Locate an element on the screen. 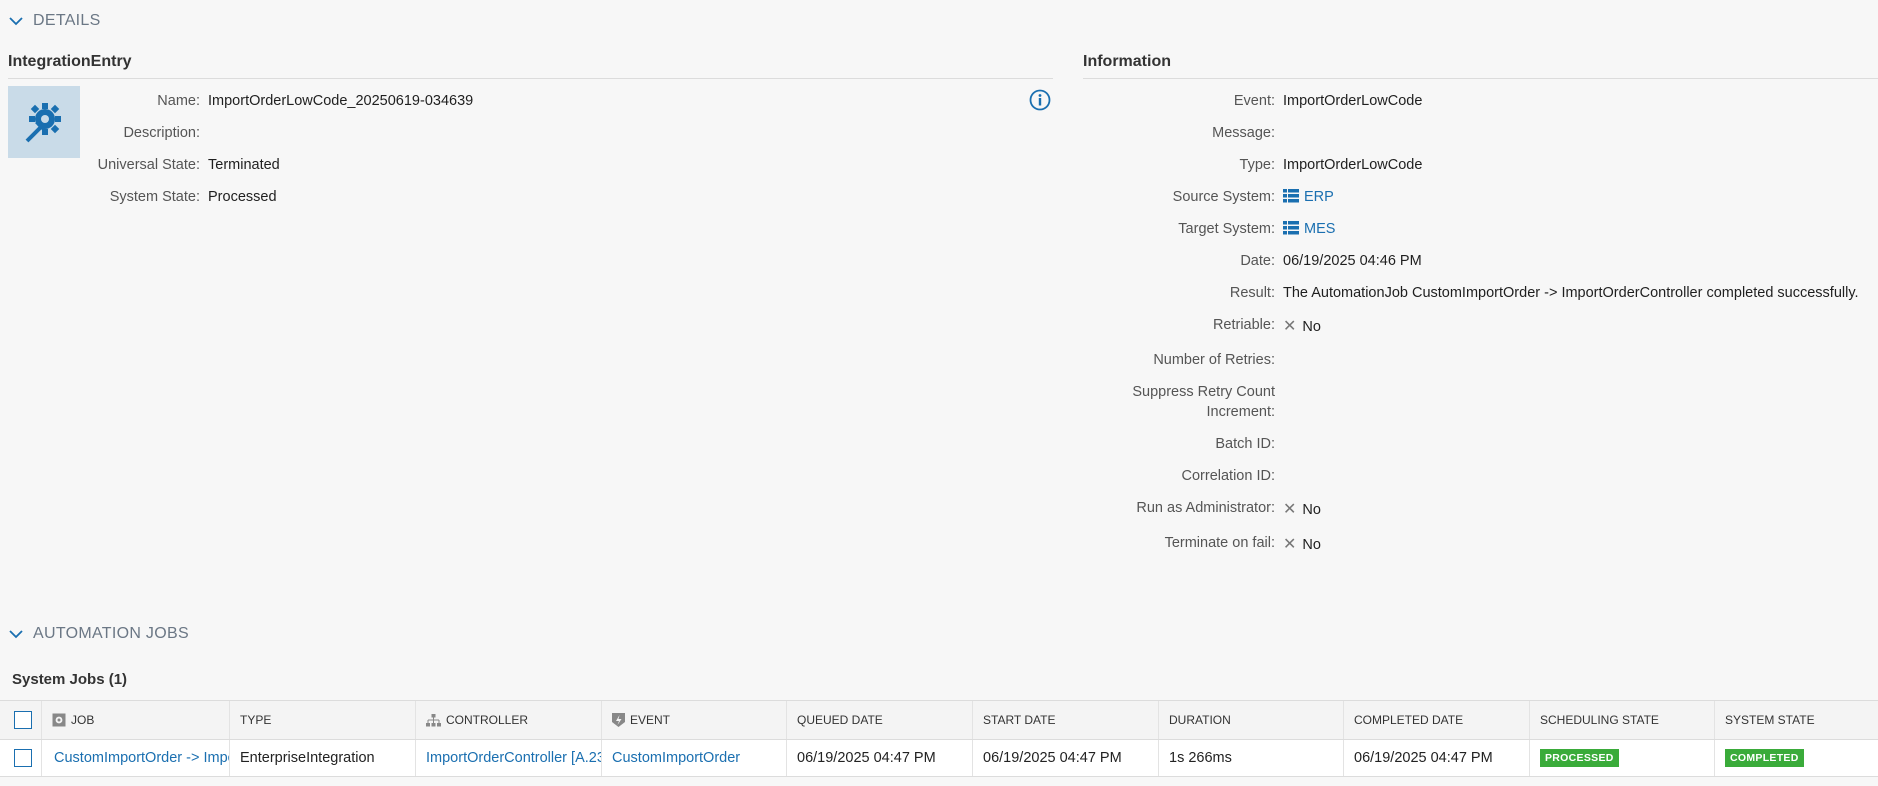 This screenshot has height=786, width=1878. column-header-event: EVENT is located at coordinates (694, 720).